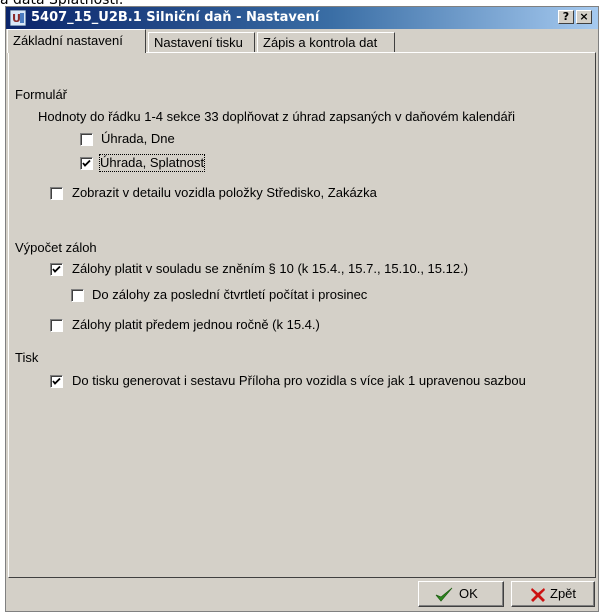 The width and height of the screenshot is (602, 612). What do you see at coordinates (538, 595) in the screenshot?
I see `cross-icon` at bounding box center [538, 595].